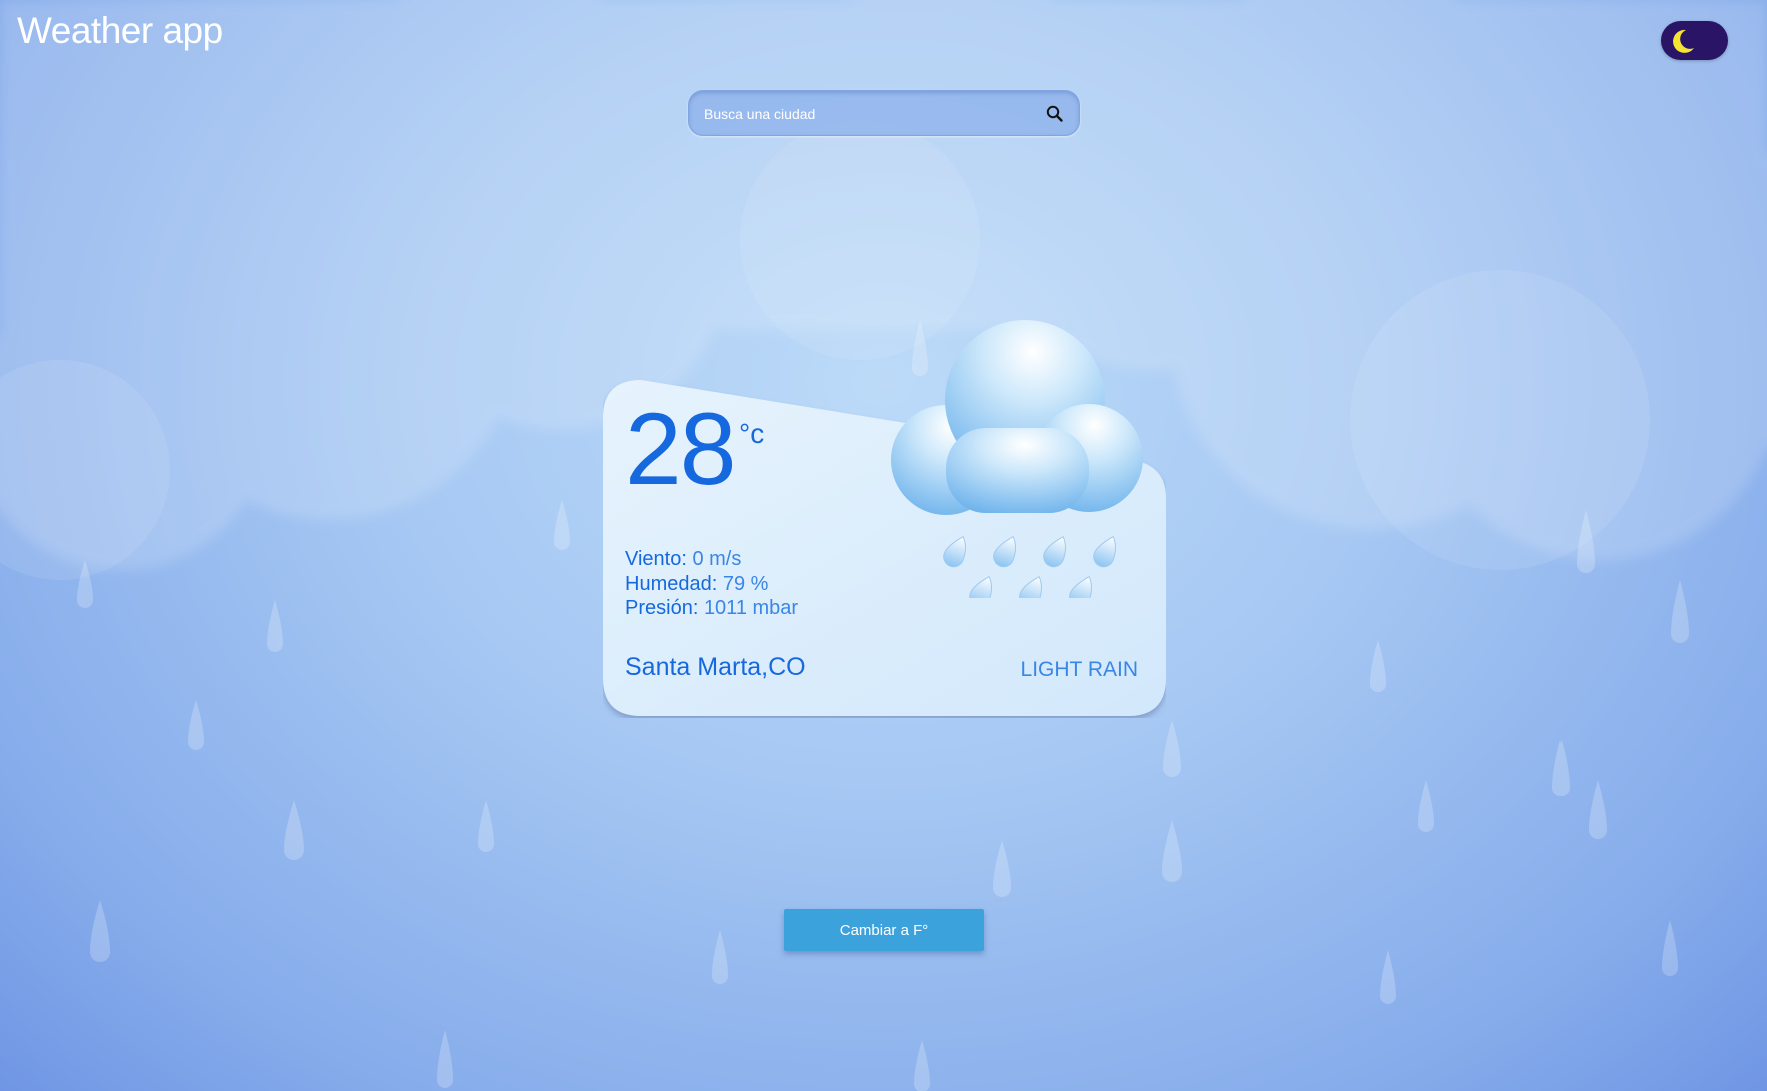 The image size is (1767, 1091). Describe the element at coordinates (745, 584) in the screenshot. I see `humidity-value: 79 %` at that location.